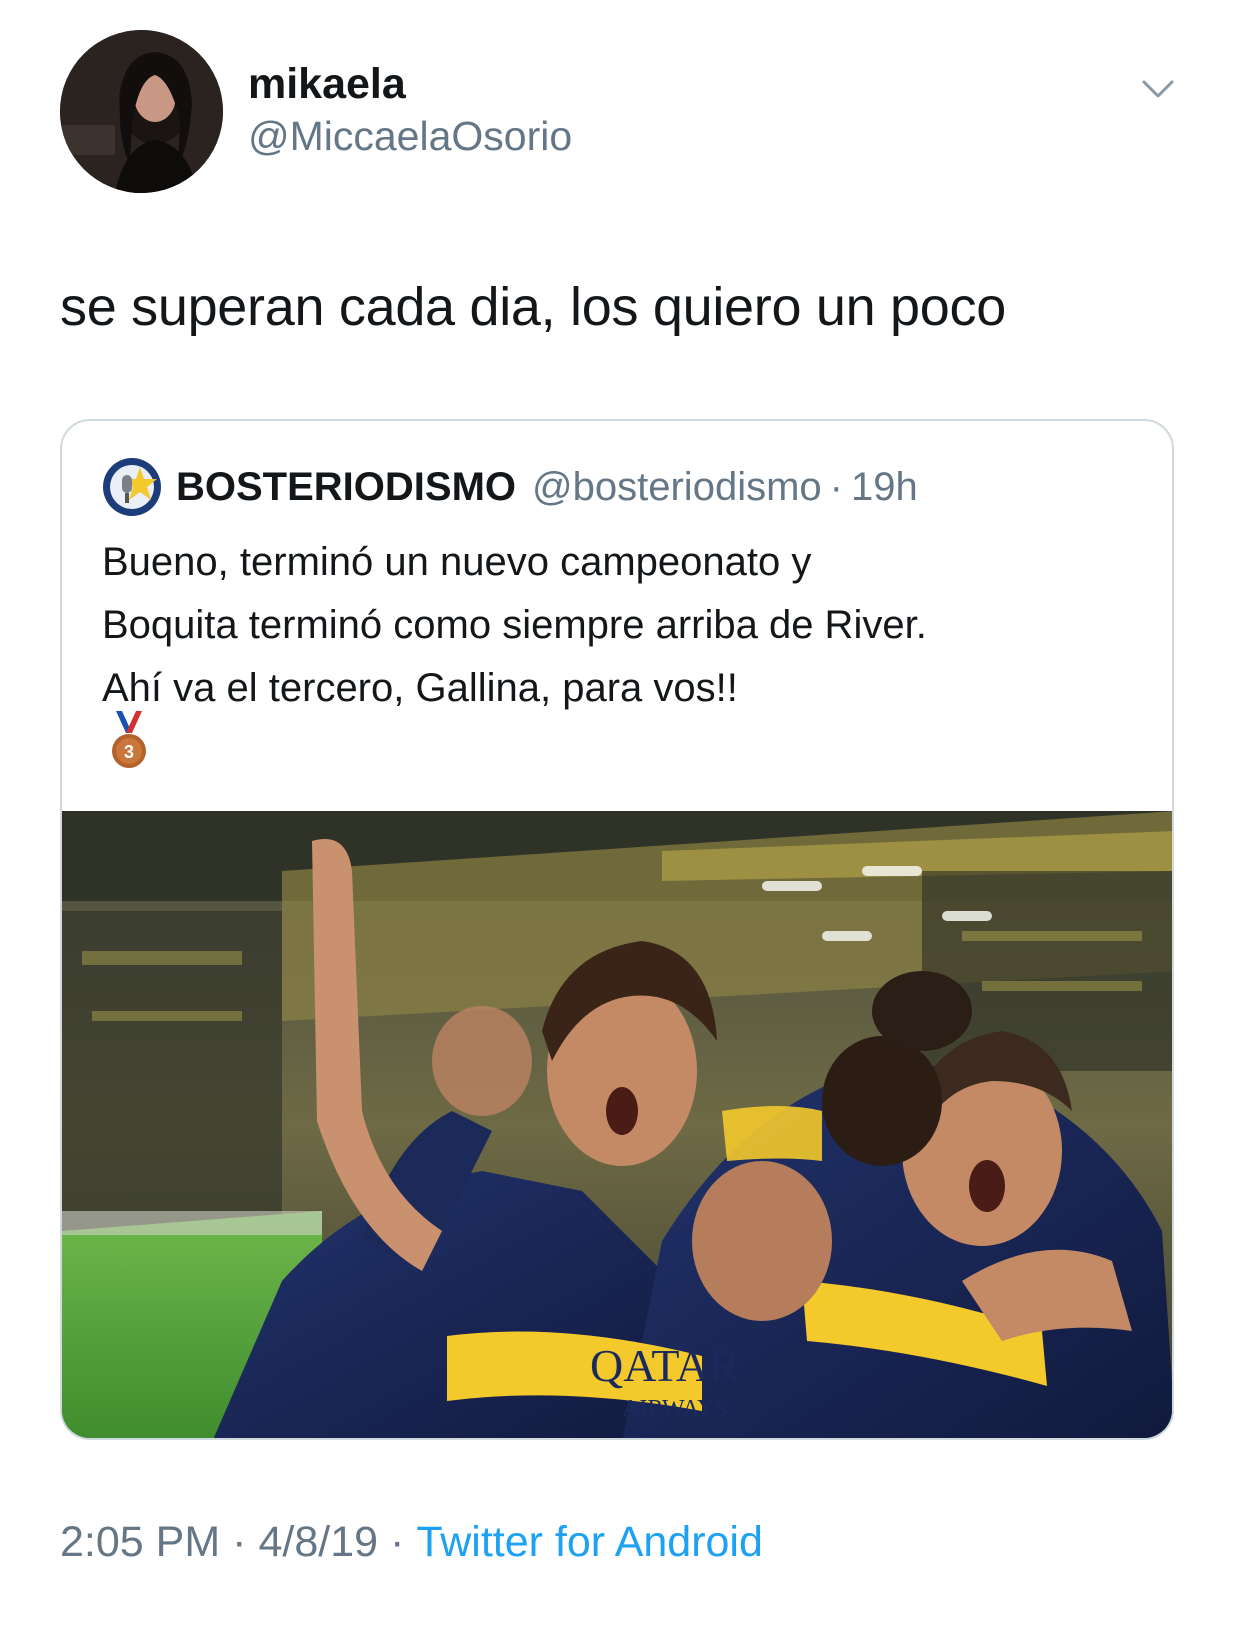  I want to click on tweet-metadata: 2:05 PM · 4/8/19 · Twitter for Android, so click(411, 1542).